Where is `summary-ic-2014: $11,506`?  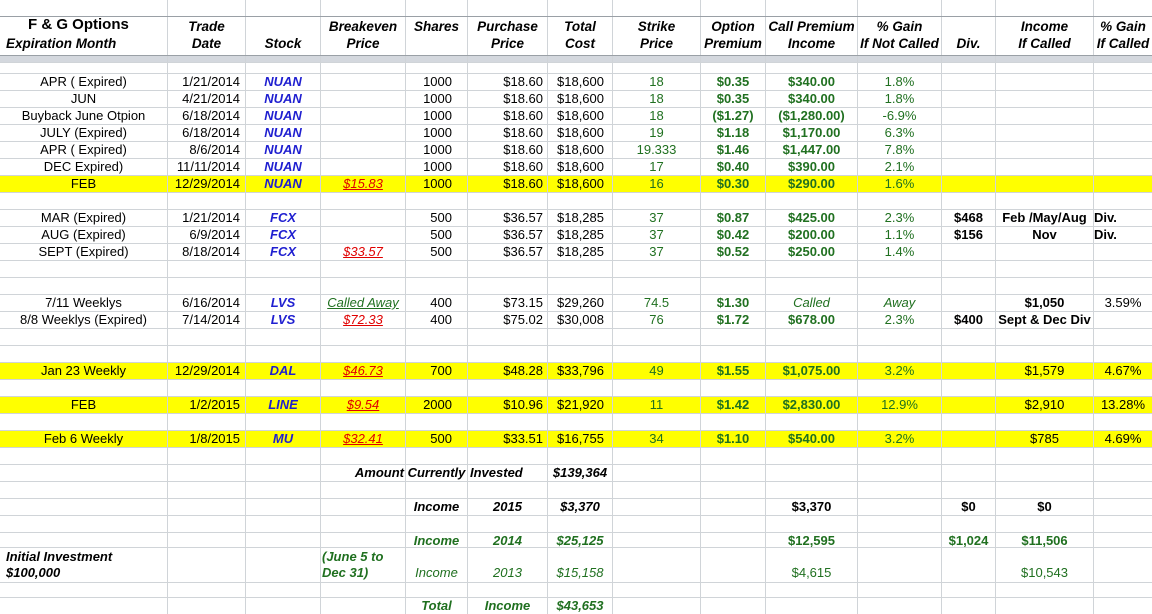 summary-ic-2014: $11,506 is located at coordinates (1044, 540).